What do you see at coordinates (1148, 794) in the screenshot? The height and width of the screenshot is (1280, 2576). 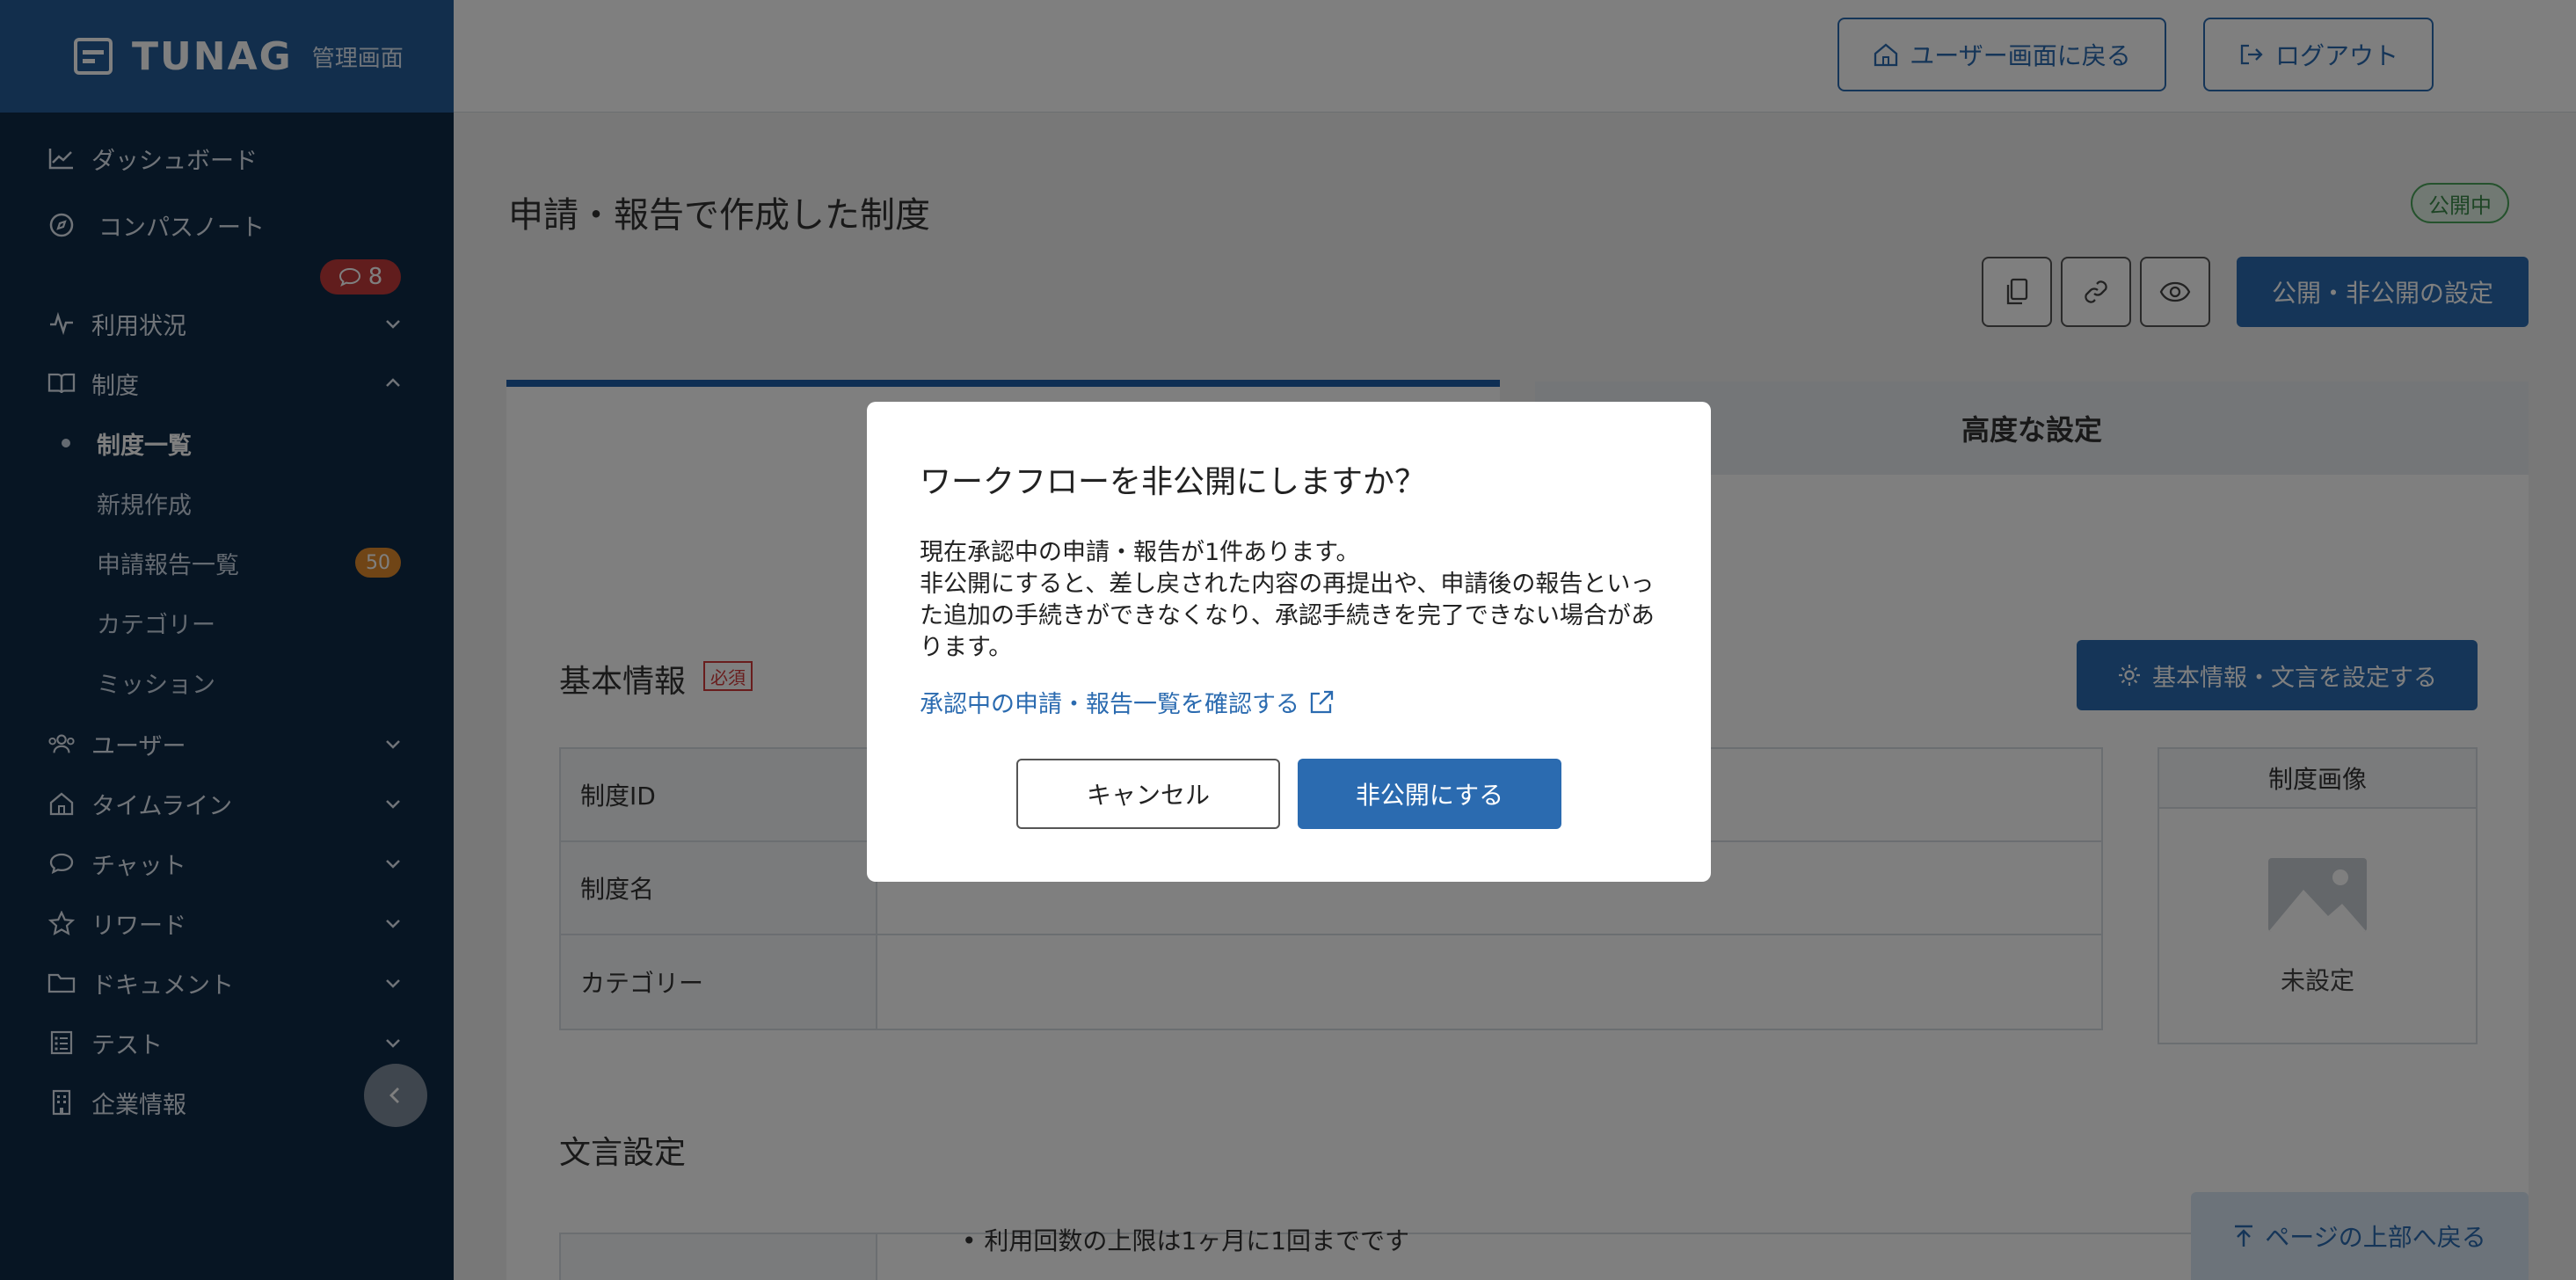 I see `cancel-button: キャンセル` at bounding box center [1148, 794].